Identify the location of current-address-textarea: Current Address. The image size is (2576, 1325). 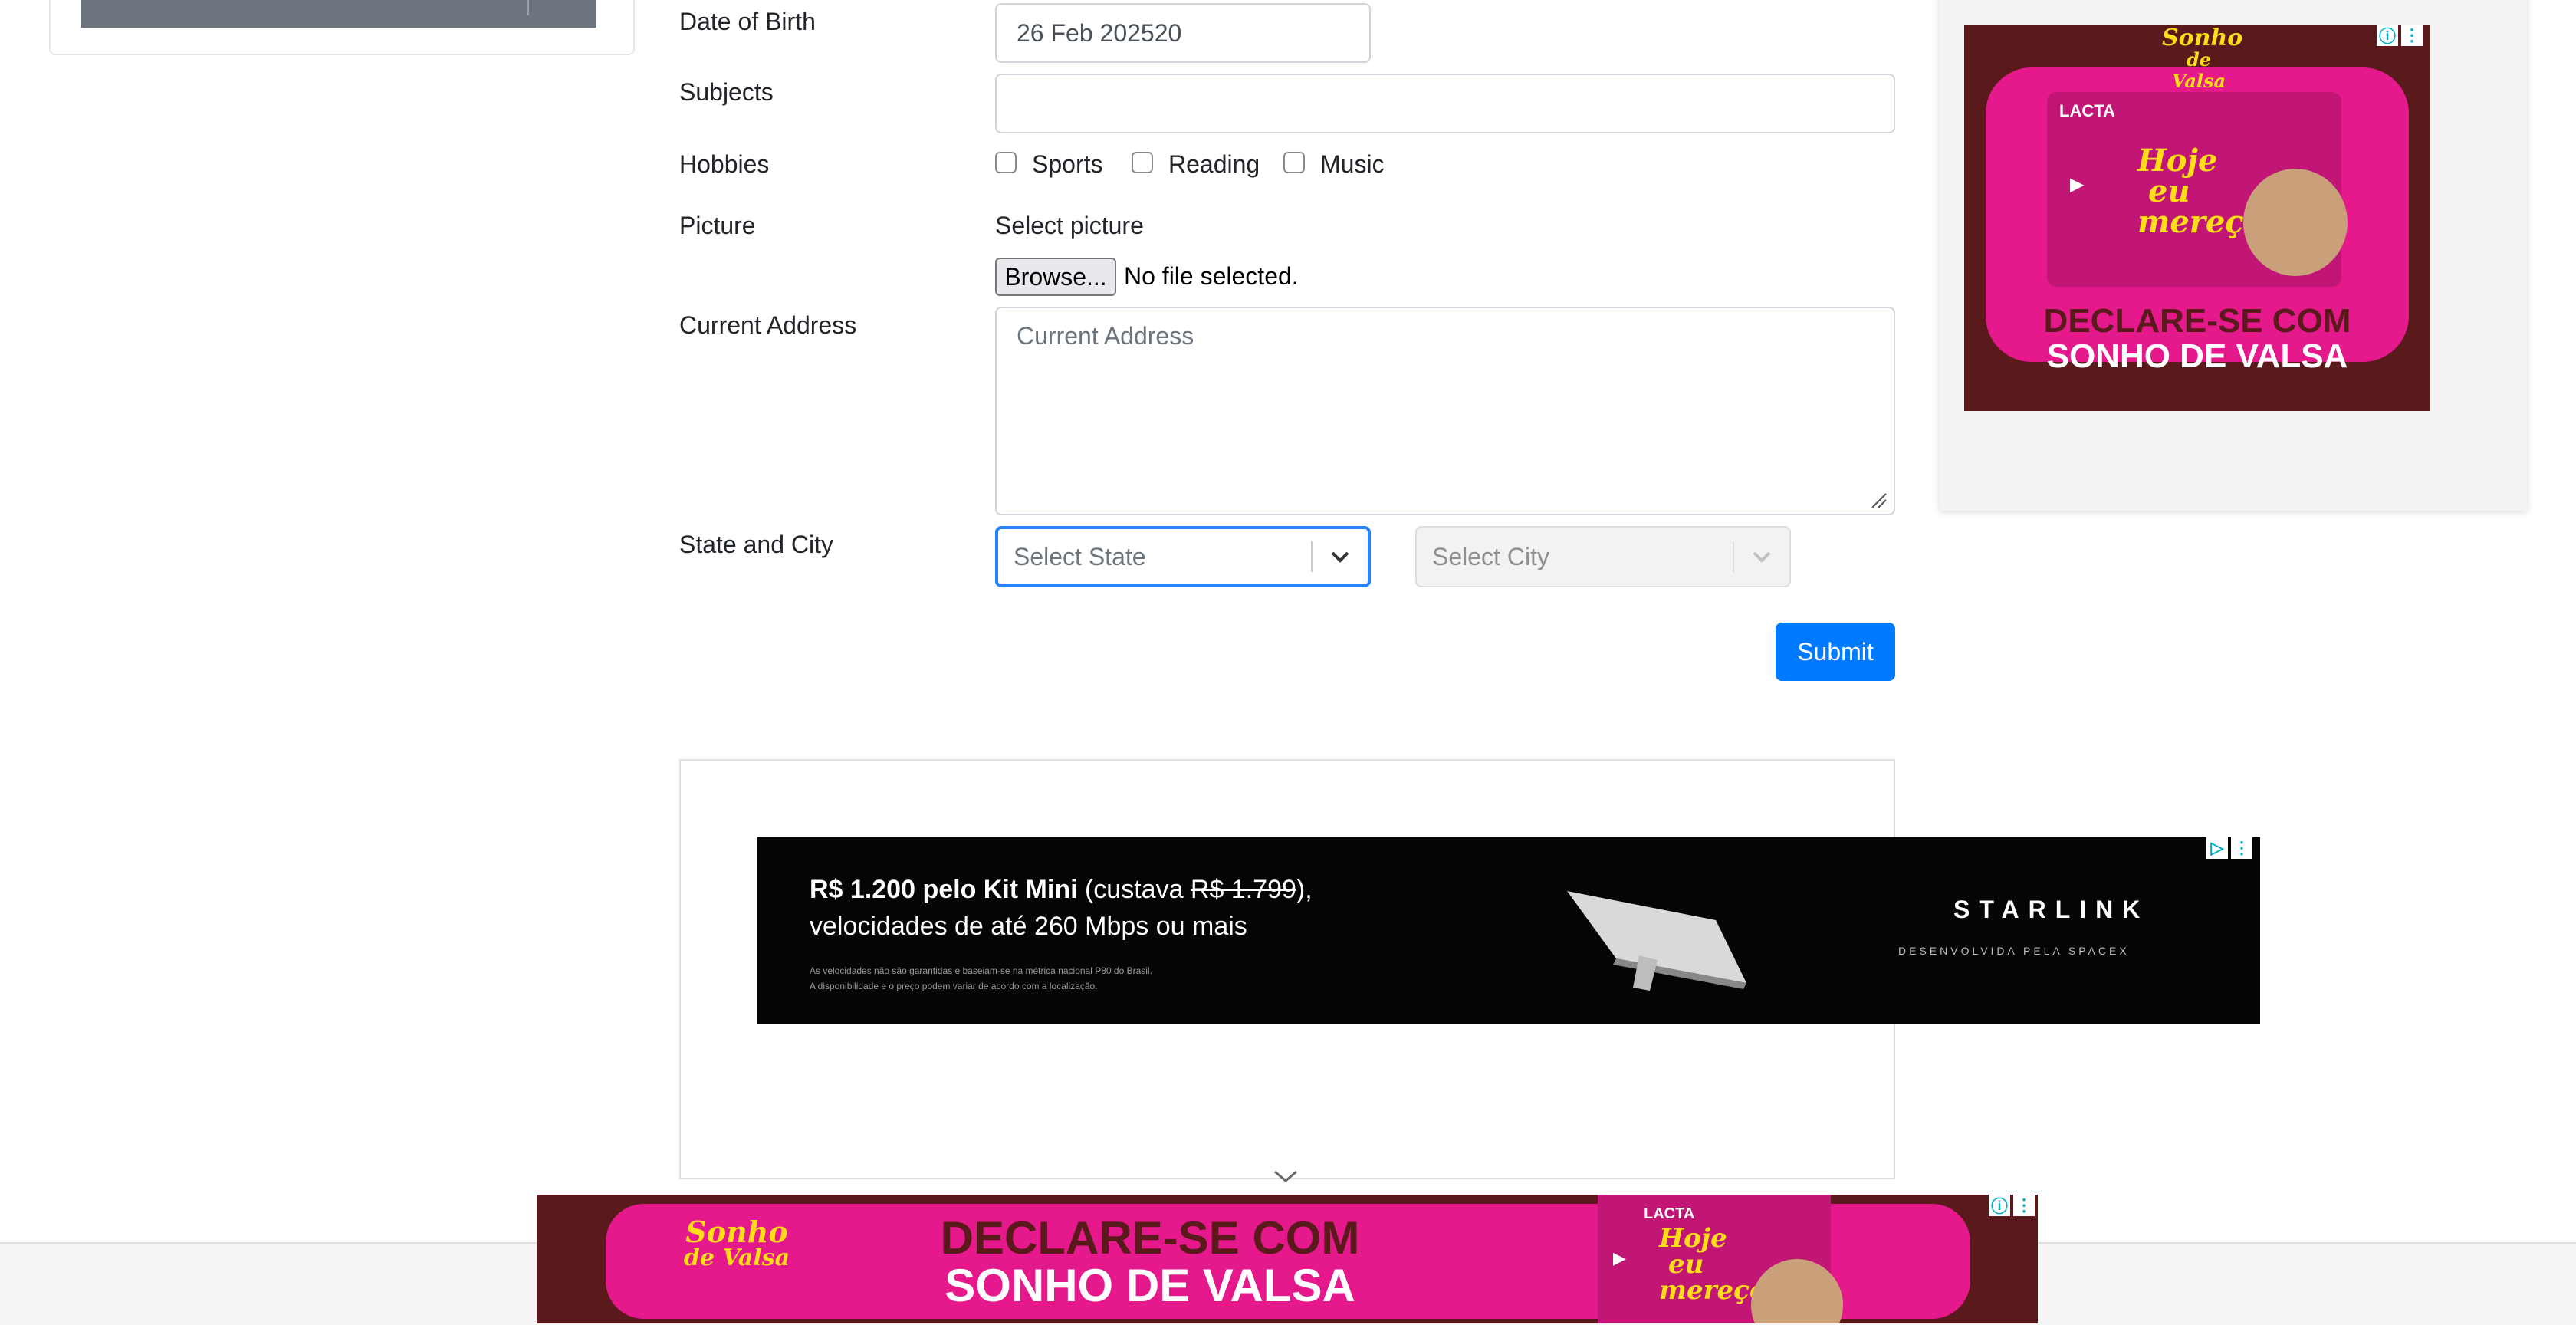
(1445, 411).